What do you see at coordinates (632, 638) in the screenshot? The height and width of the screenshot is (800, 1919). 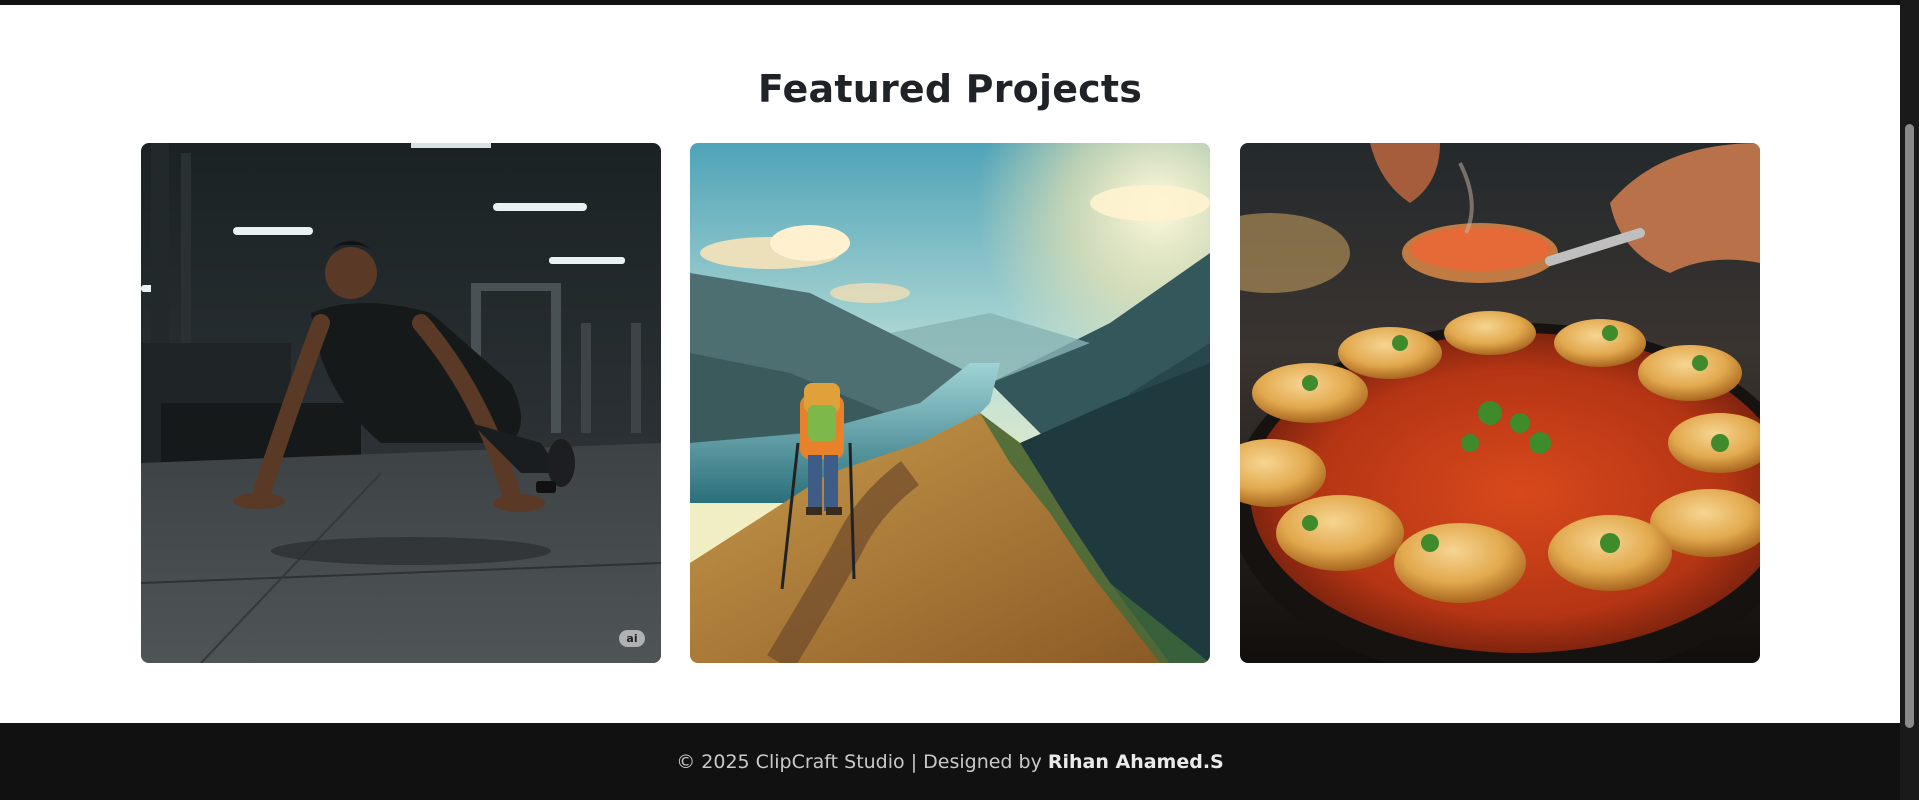 I see `ai-badge: ai` at bounding box center [632, 638].